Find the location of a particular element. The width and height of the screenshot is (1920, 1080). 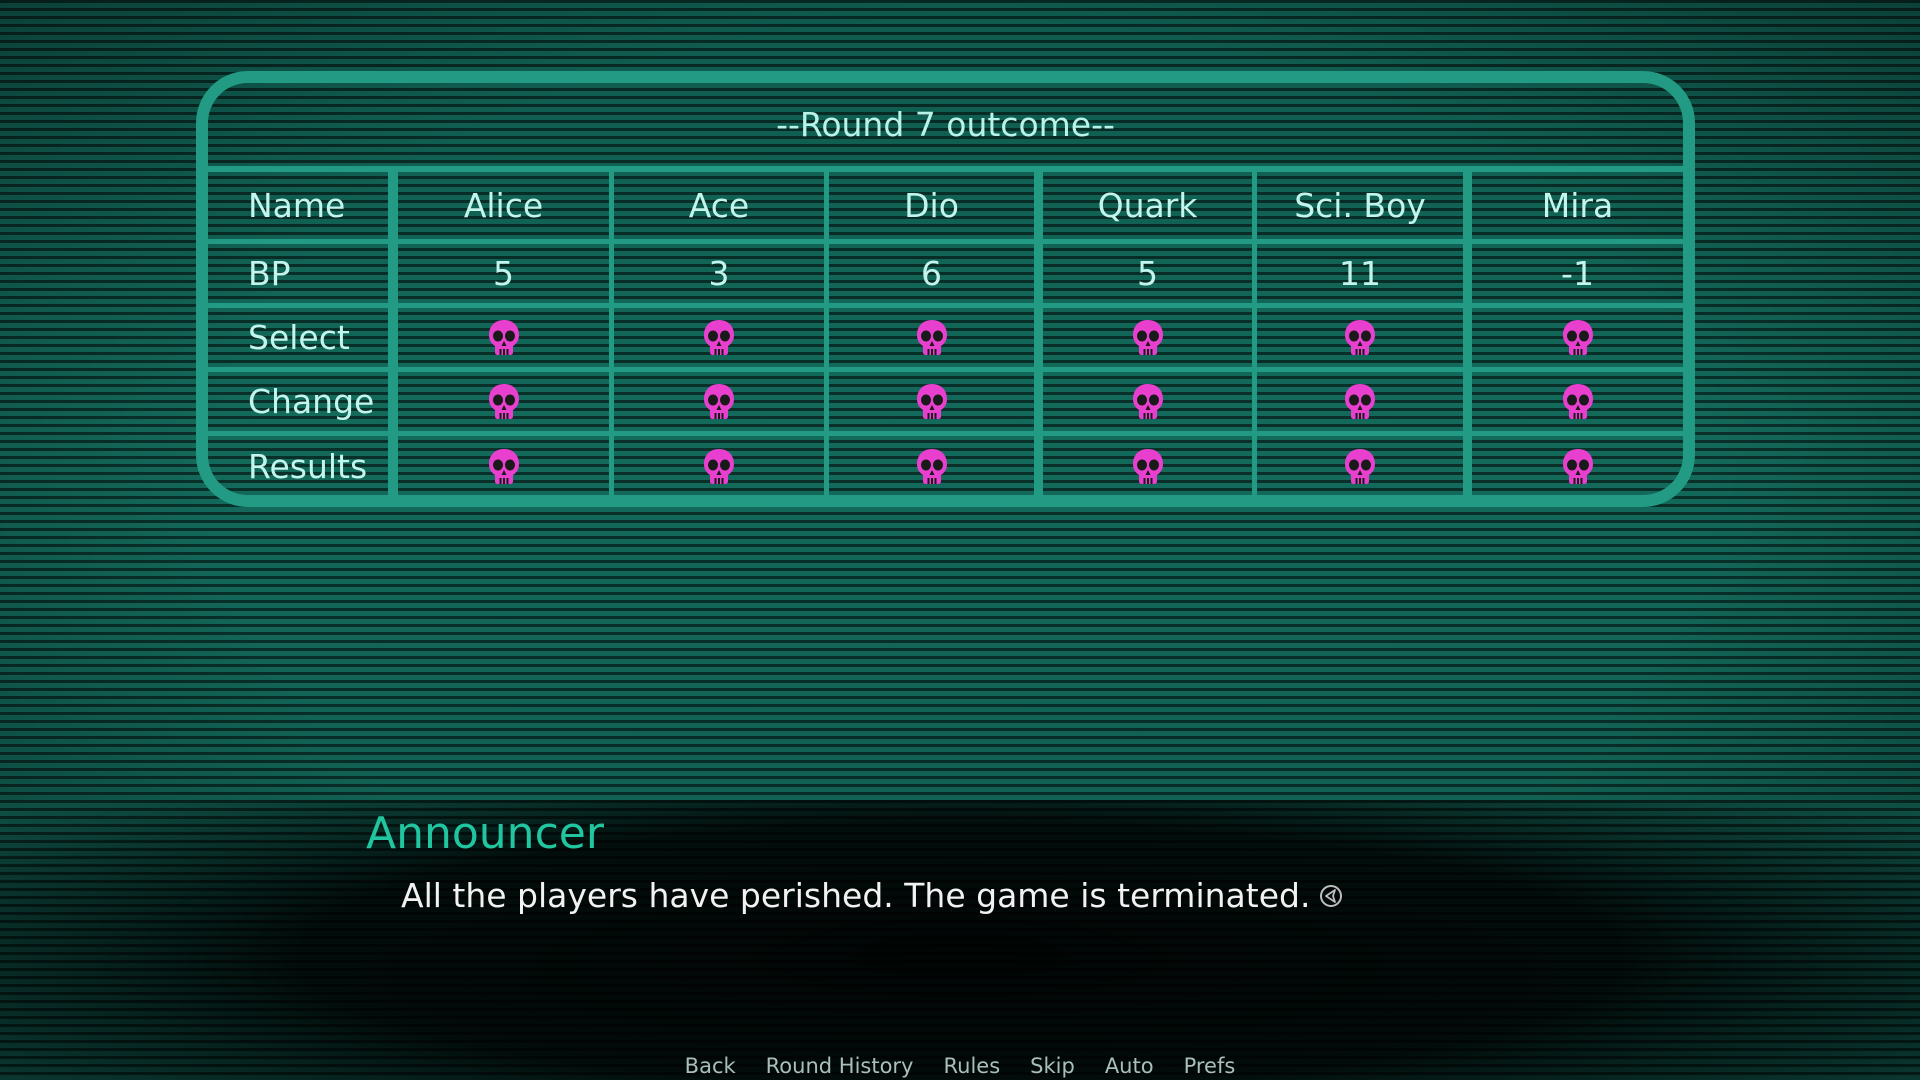

player-name: Alice is located at coordinates (506, 208).